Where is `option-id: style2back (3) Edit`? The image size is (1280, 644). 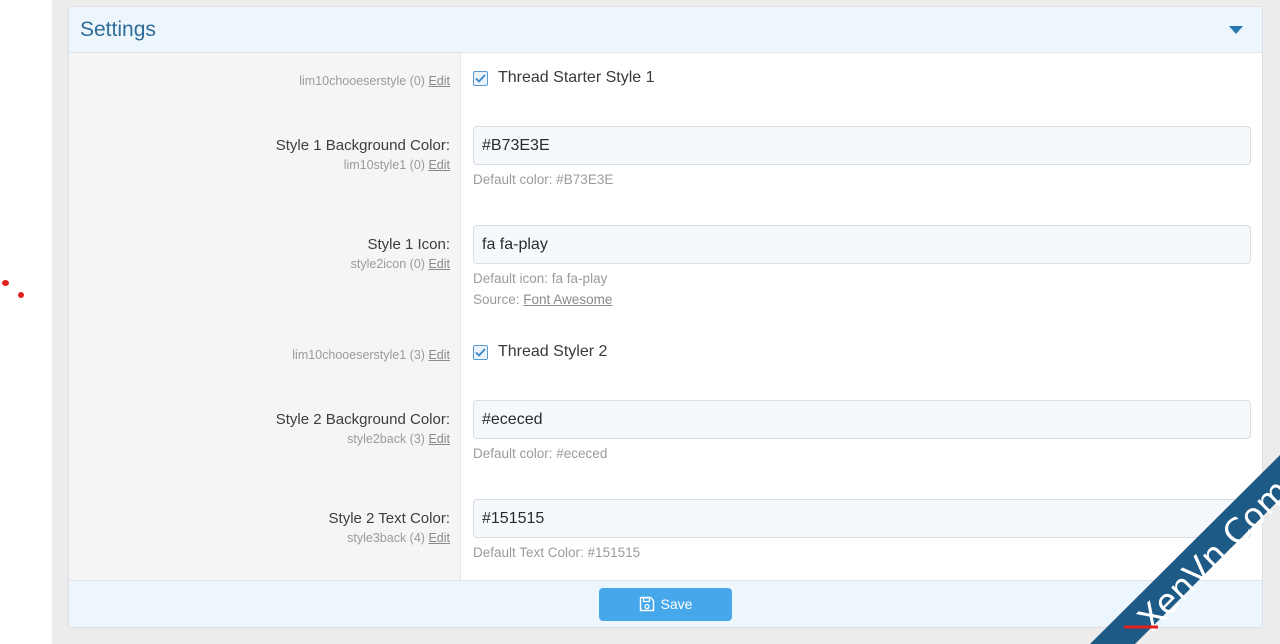 option-id: style2back (3) Edit is located at coordinates (398, 439).